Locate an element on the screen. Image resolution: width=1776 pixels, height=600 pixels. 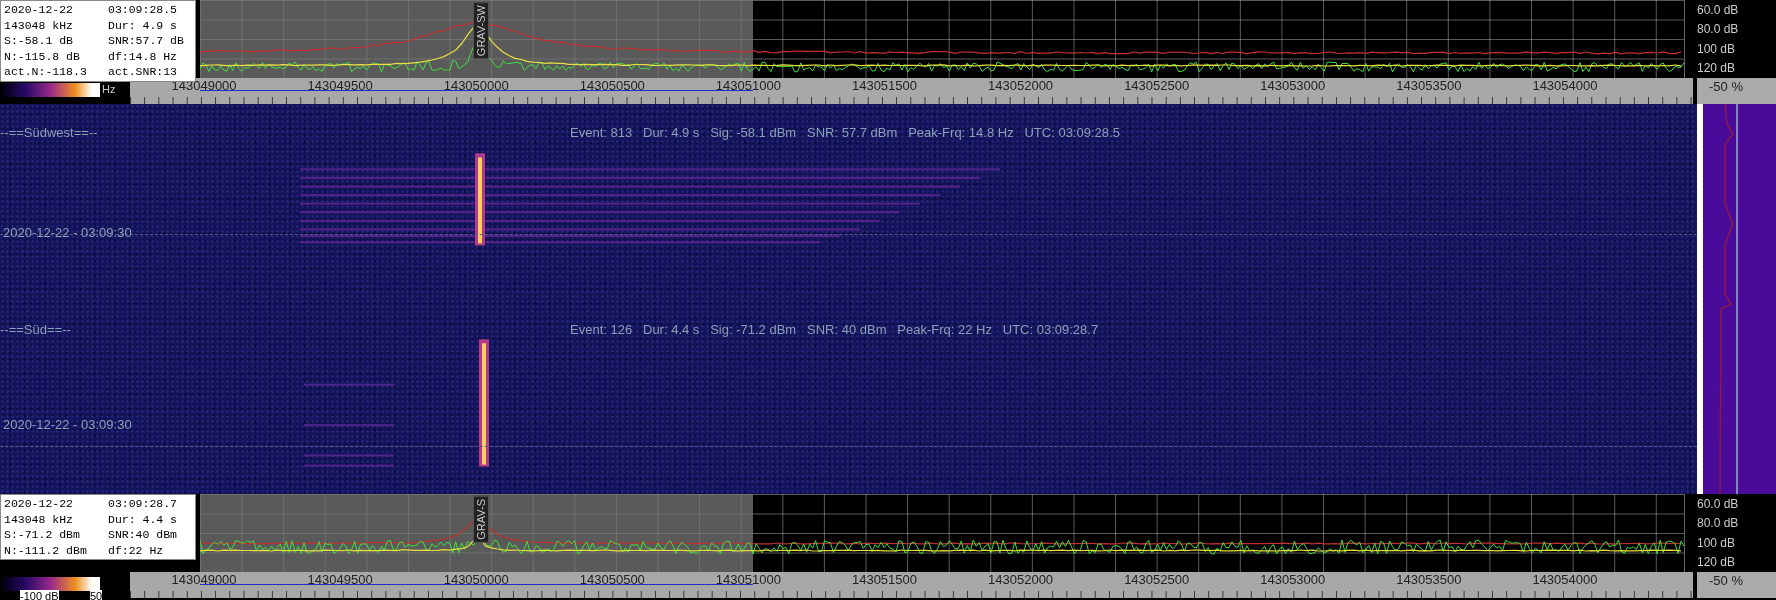
info-value: df:22 Hz is located at coordinates (136, 550).